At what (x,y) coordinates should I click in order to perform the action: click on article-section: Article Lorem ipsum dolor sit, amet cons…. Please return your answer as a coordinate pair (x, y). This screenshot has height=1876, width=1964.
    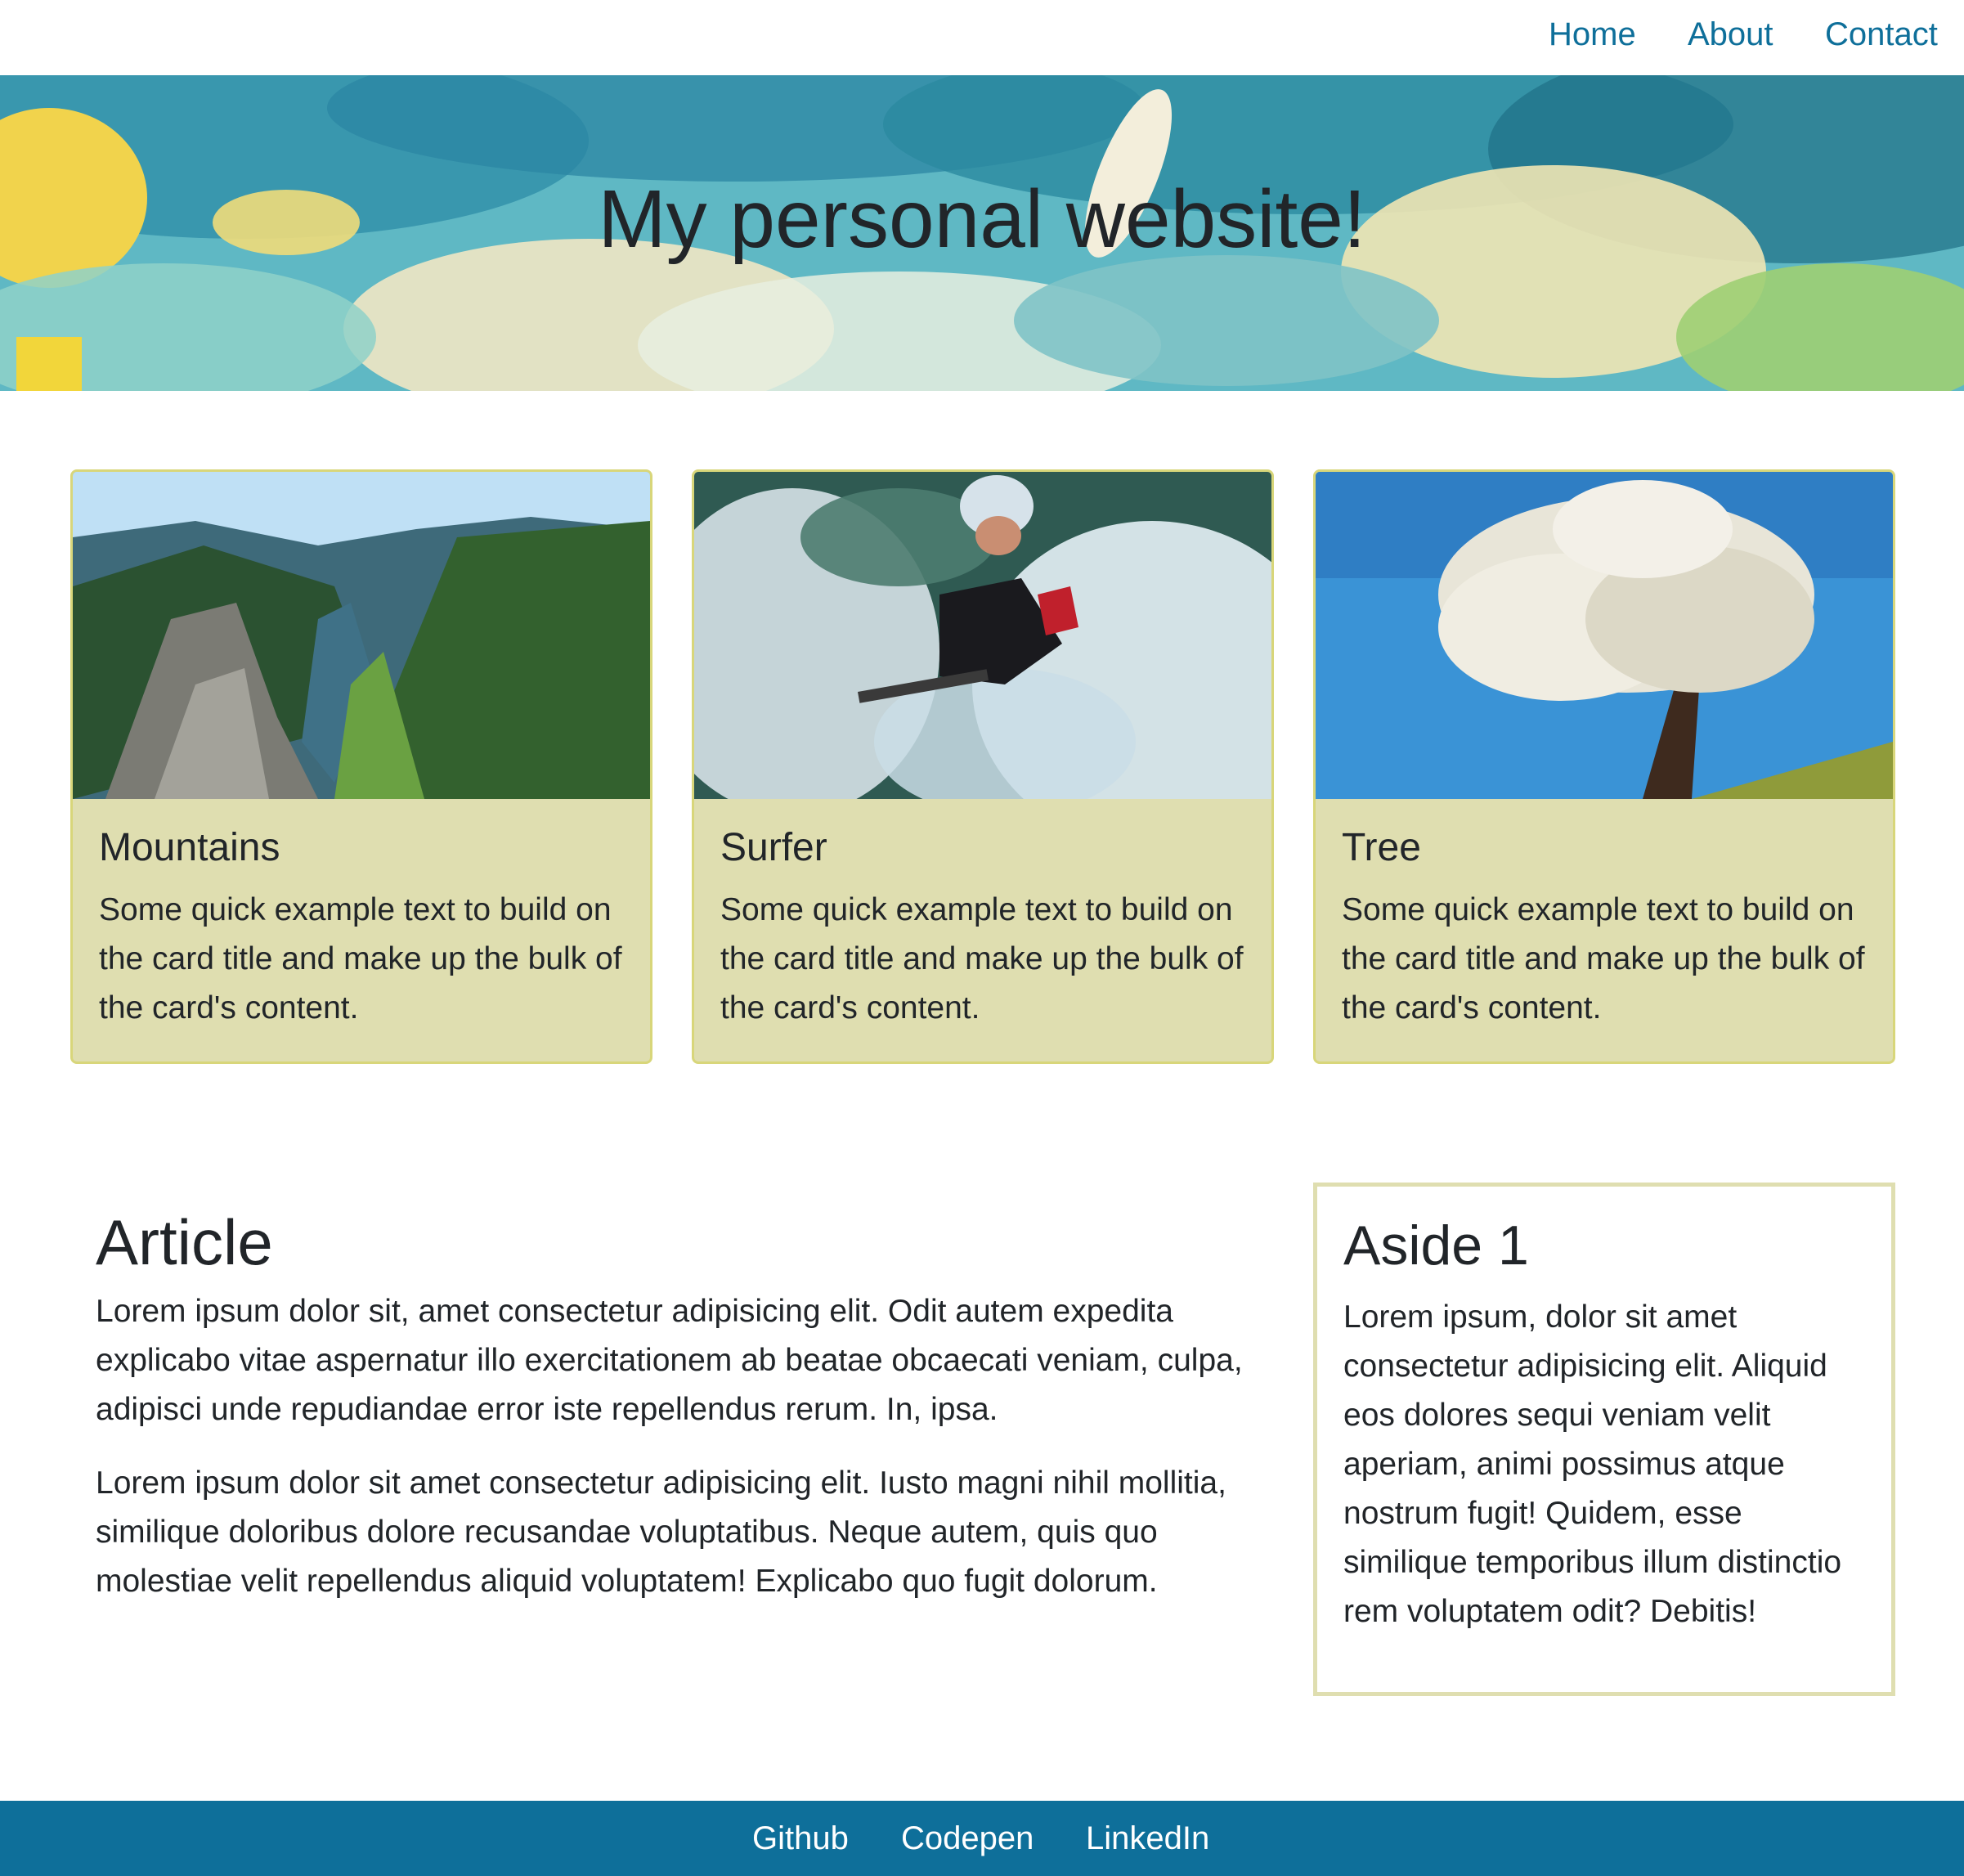
    Looking at the image, I should click on (677, 1418).